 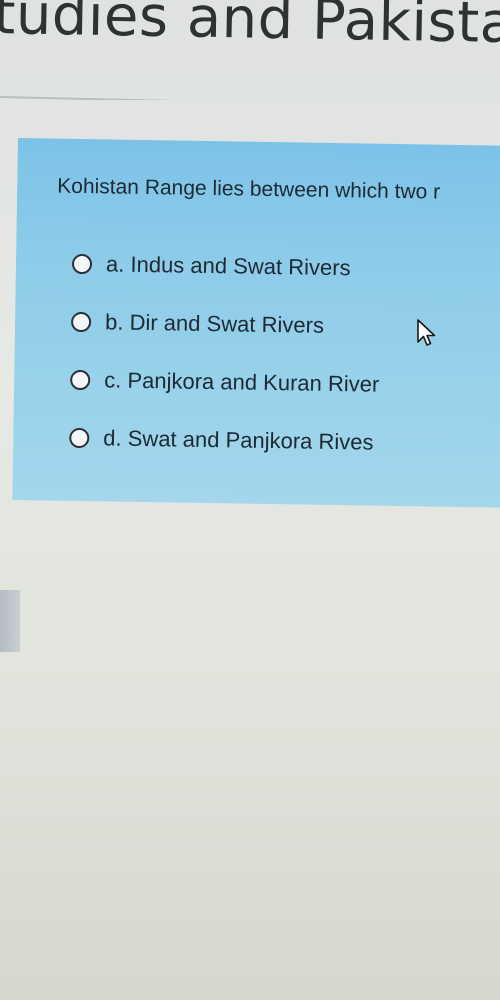 What do you see at coordinates (250, 28) in the screenshot?
I see `page-title: tudies and Pakistan` at bounding box center [250, 28].